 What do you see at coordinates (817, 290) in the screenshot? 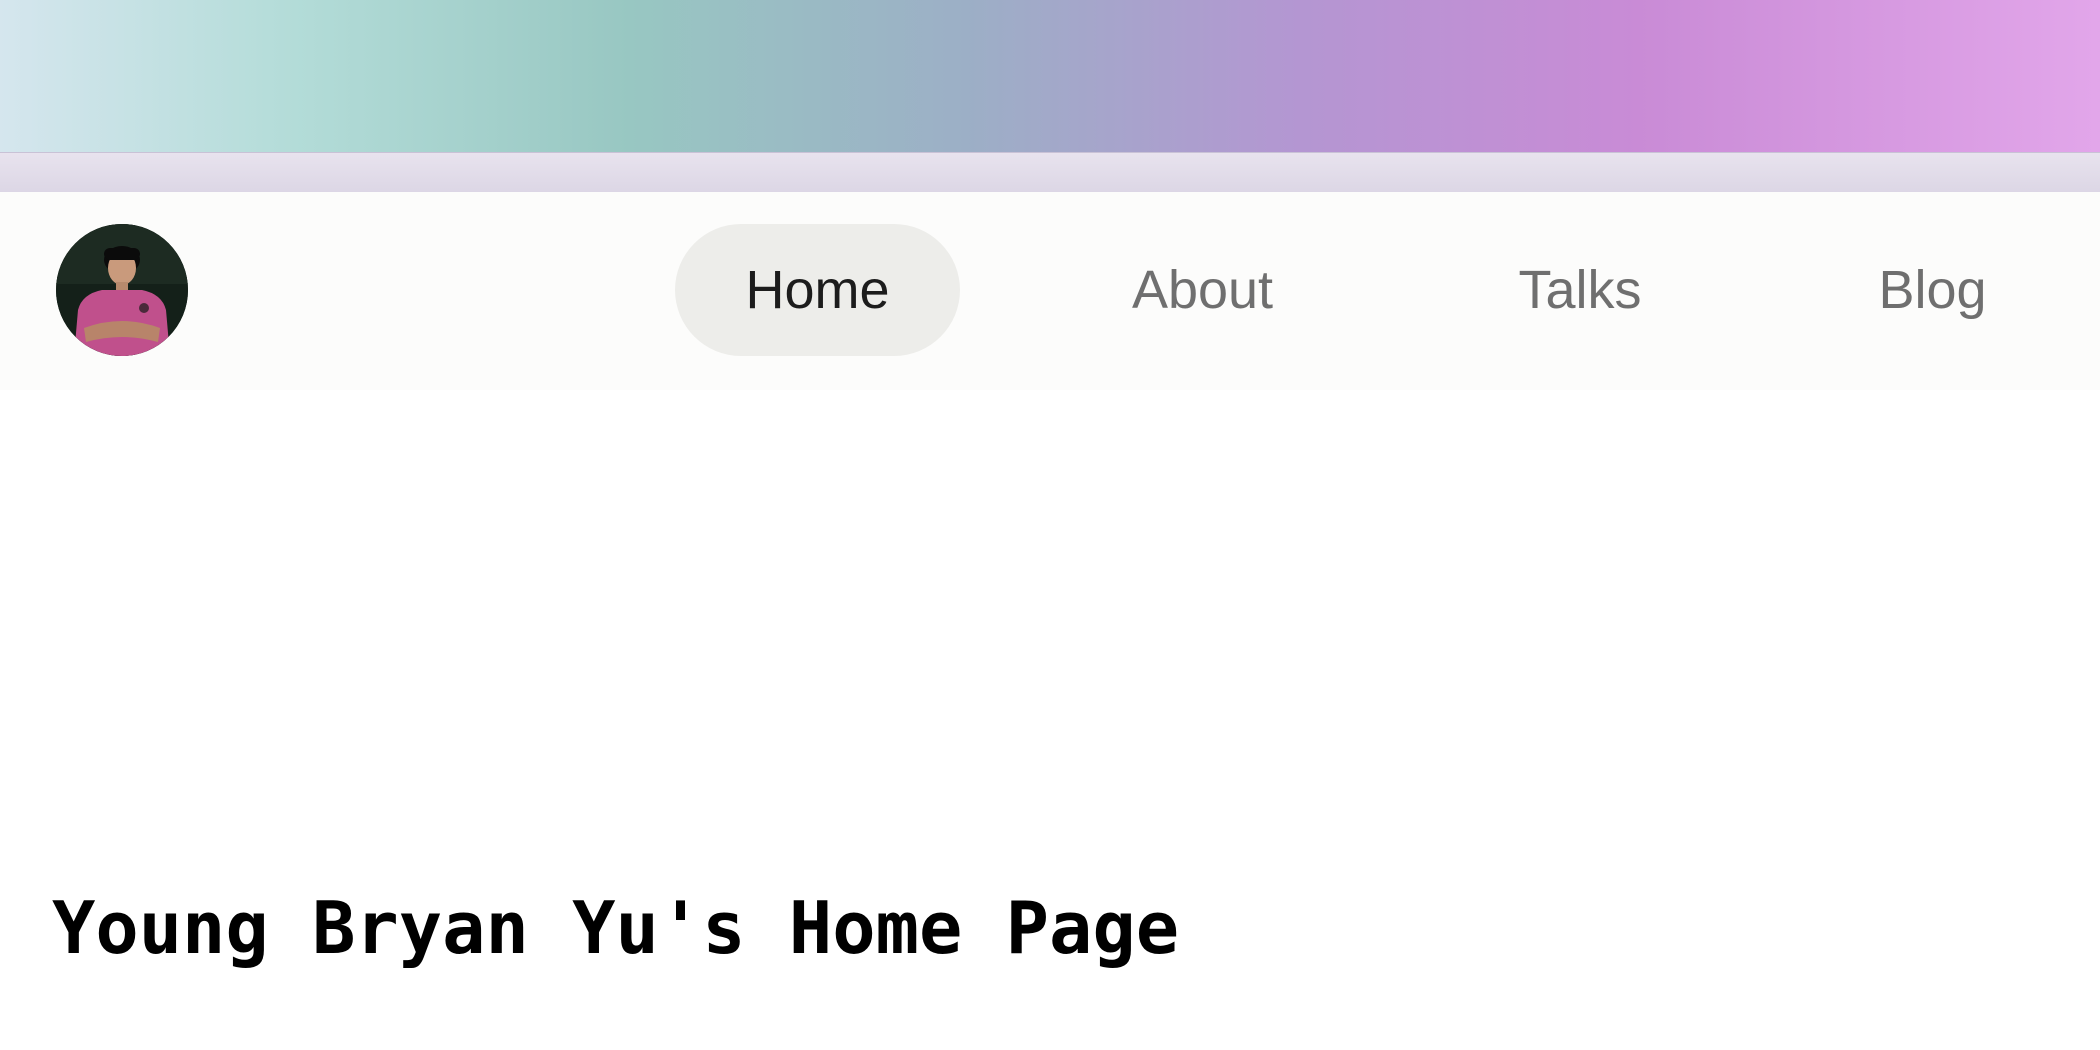
I see `nav-home: Home` at bounding box center [817, 290].